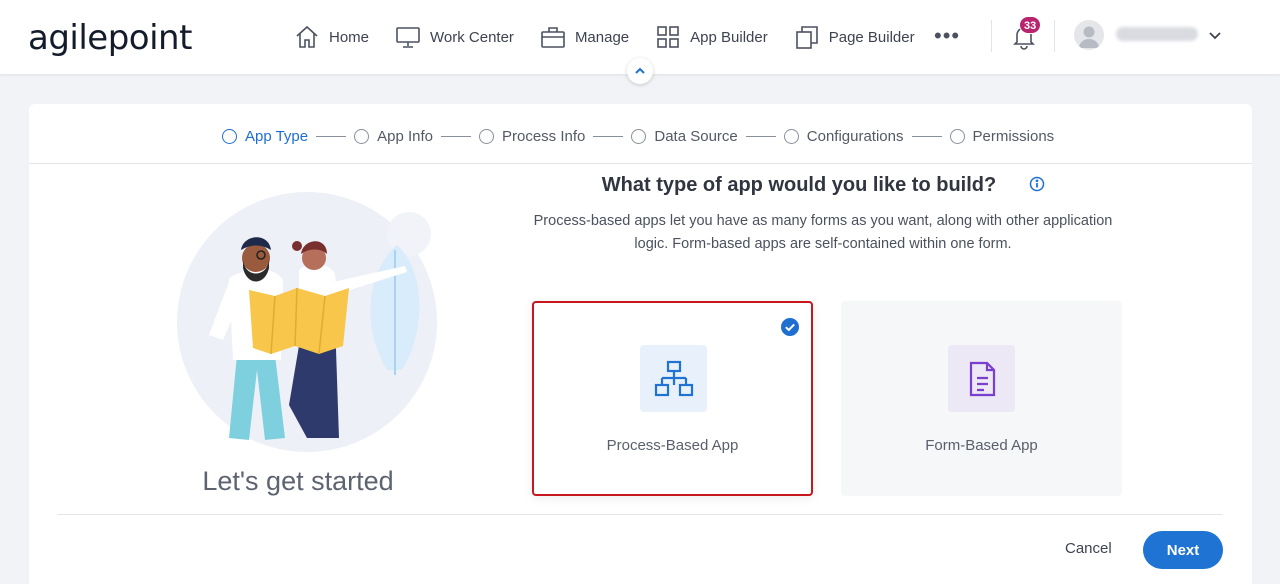 This screenshot has width=1280, height=584. Describe the element at coordinates (672, 445) in the screenshot. I see `option-label: Process-Based App` at that location.